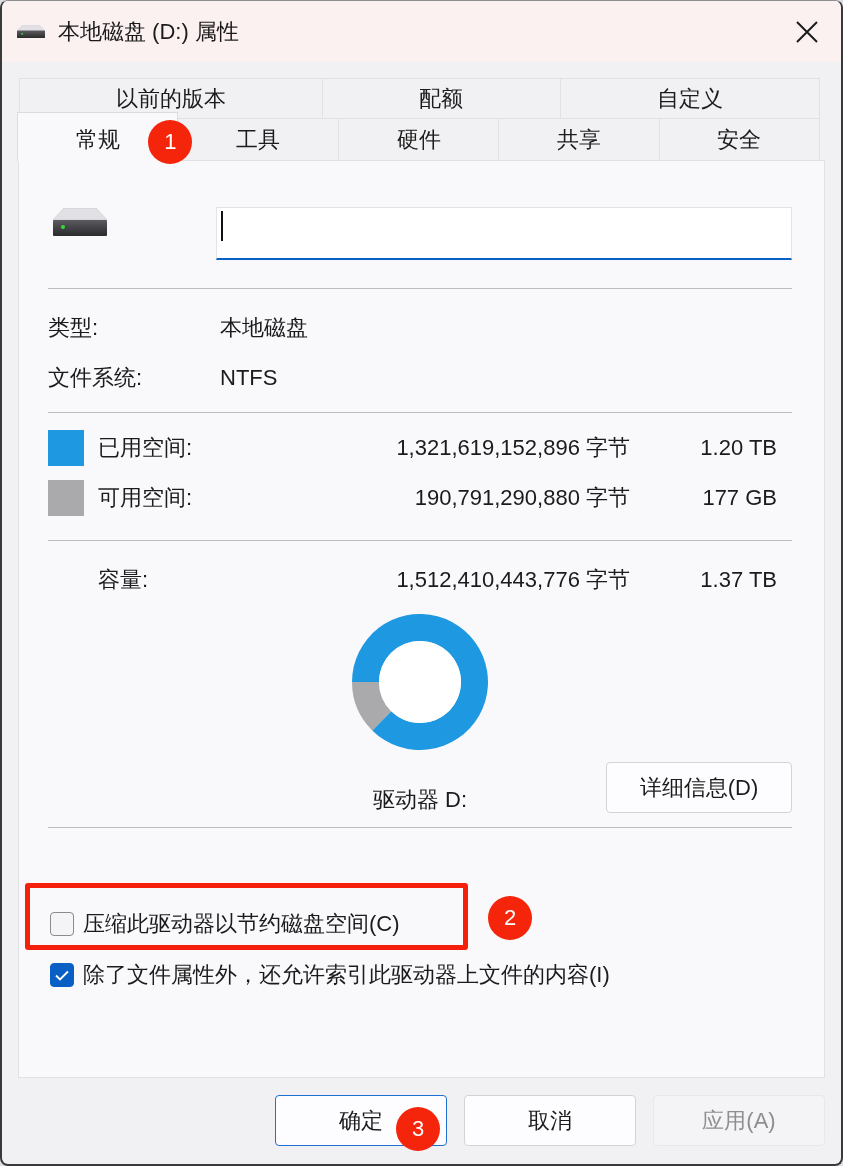 Image resolution: width=843 pixels, height=1166 pixels. What do you see at coordinates (222, 226) in the screenshot?
I see `text-cursor-icon` at bounding box center [222, 226].